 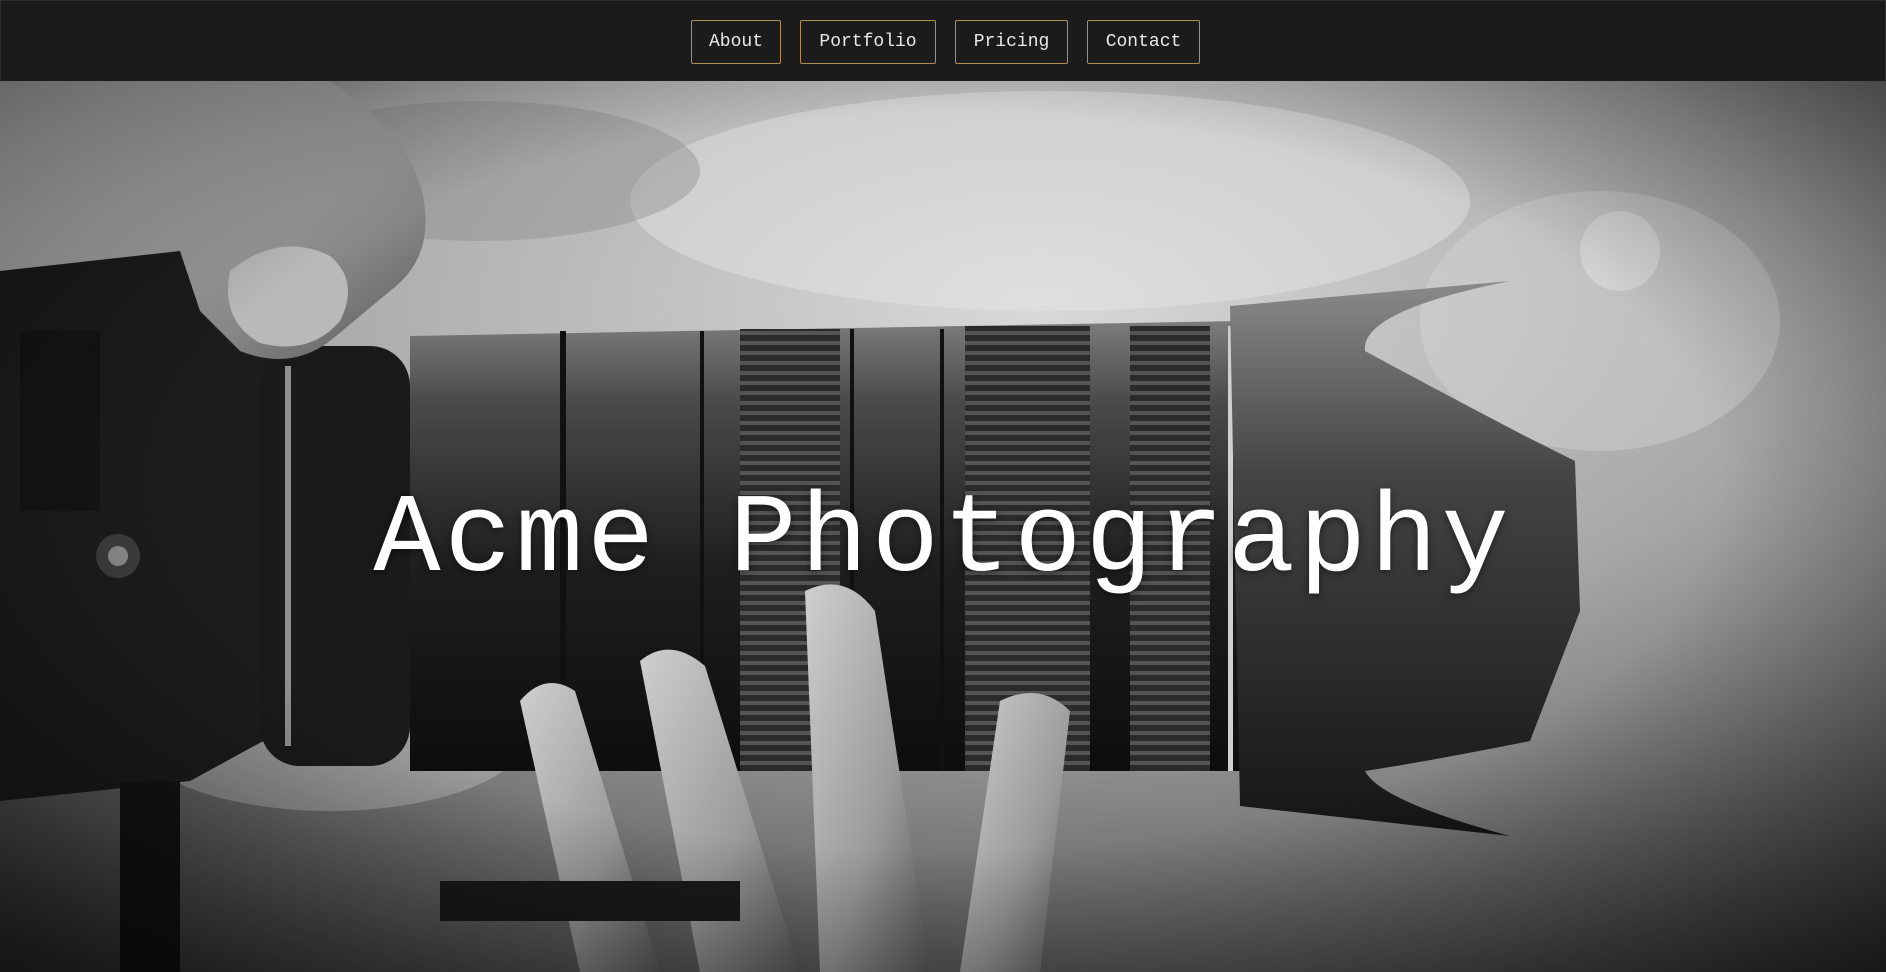 I want to click on top-navigation-bar: About Portfolio Pricing Contact, so click(x=943, y=41).